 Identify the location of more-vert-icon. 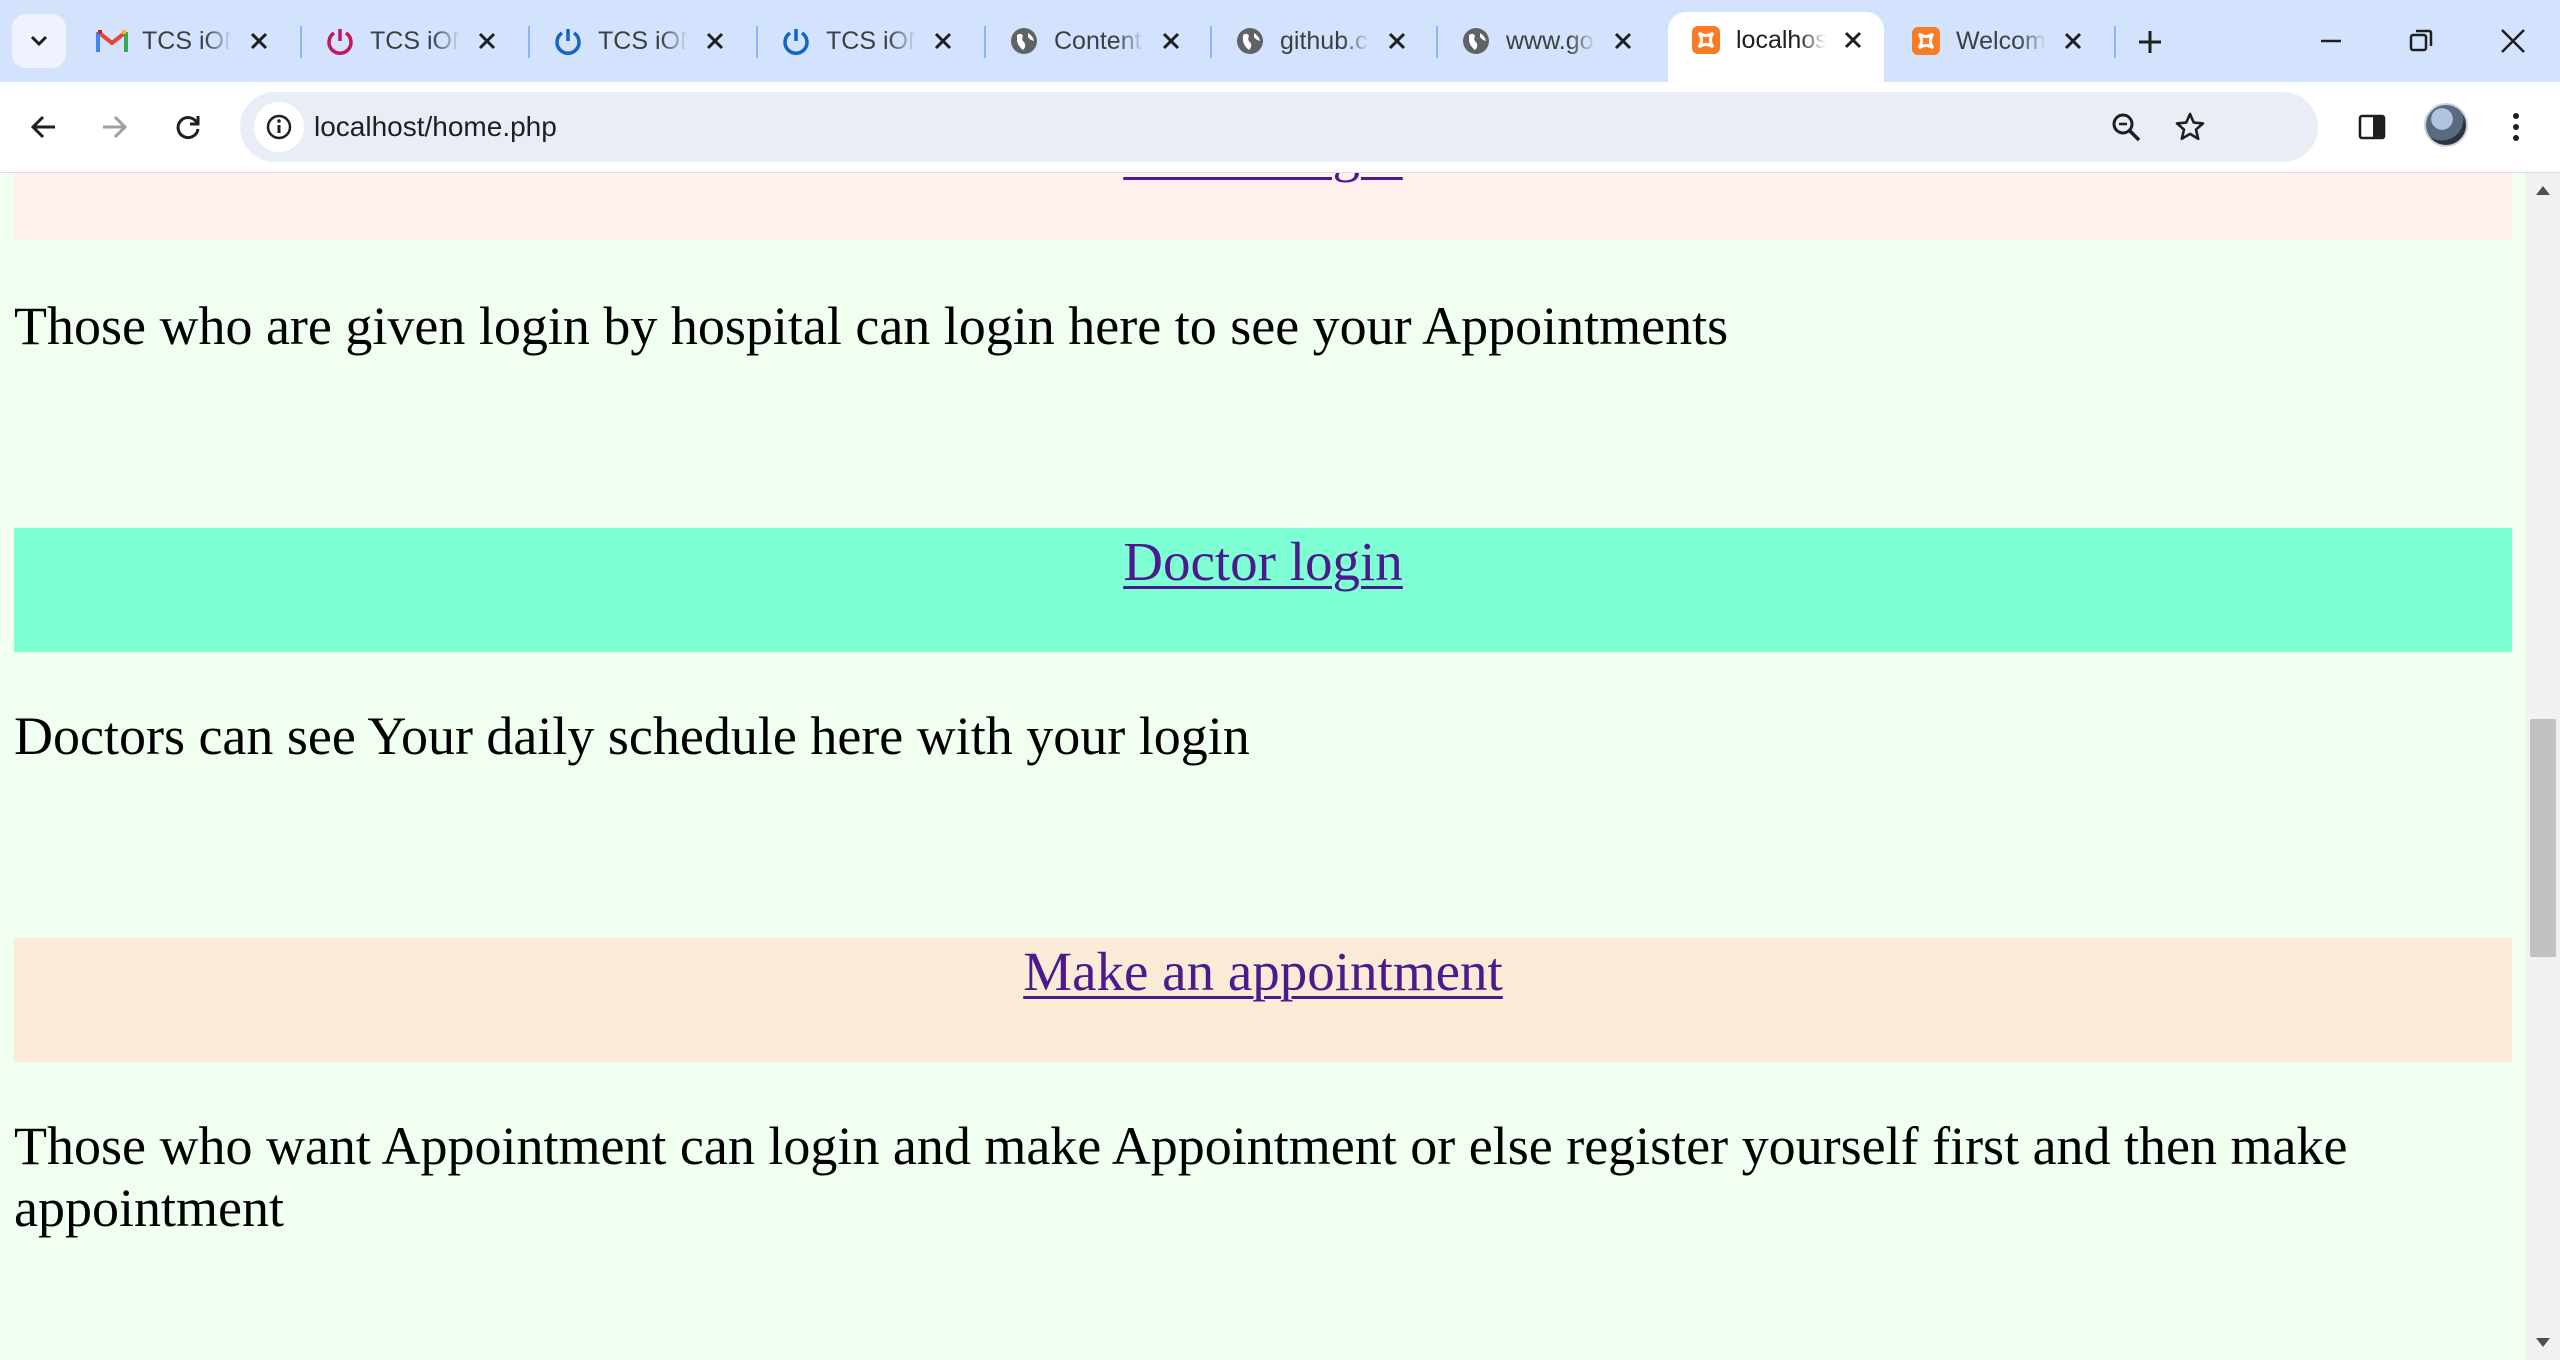
(2516, 127).